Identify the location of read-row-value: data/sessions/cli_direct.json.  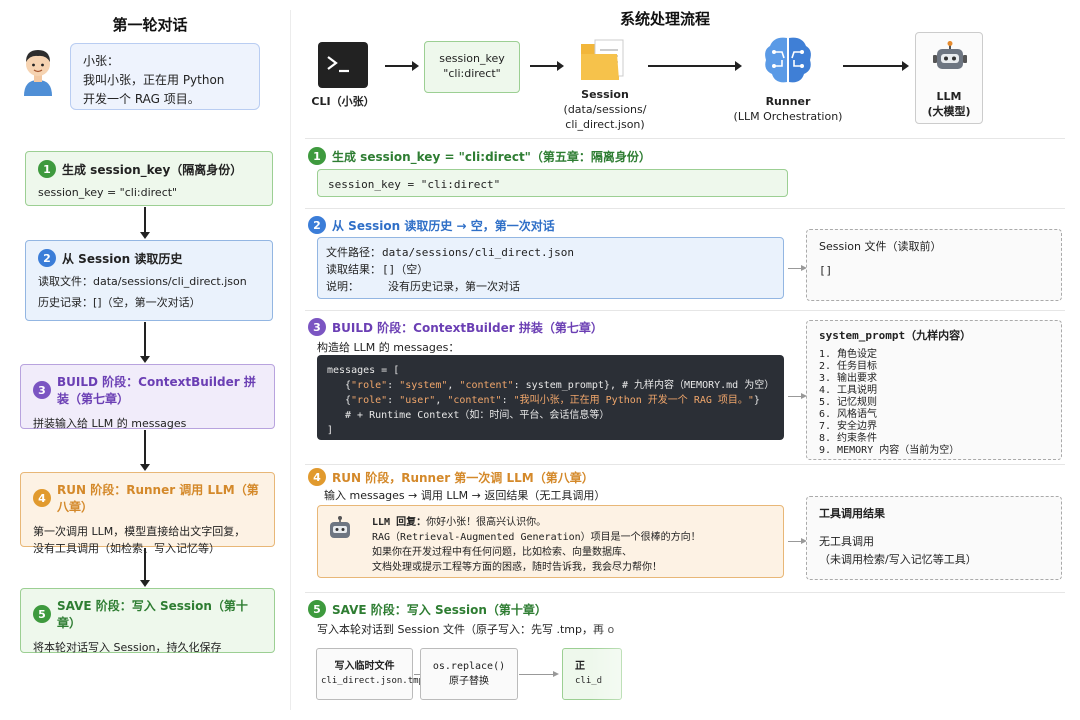
(478, 252).